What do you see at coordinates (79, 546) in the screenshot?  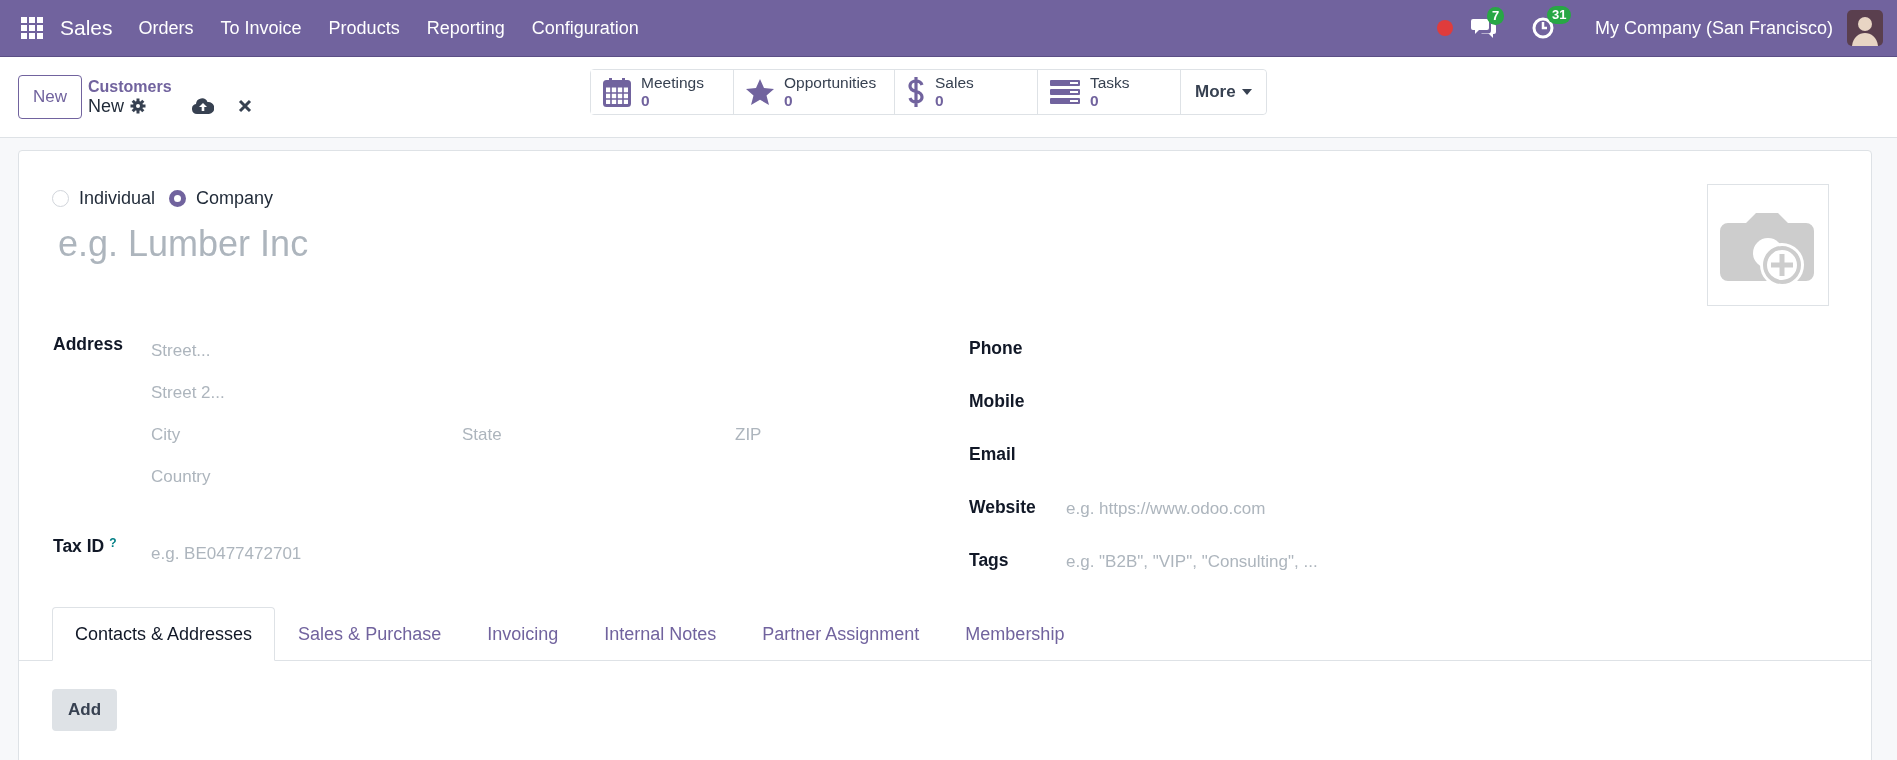 I see `field-label: Tax ID` at bounding box center [79, 546].